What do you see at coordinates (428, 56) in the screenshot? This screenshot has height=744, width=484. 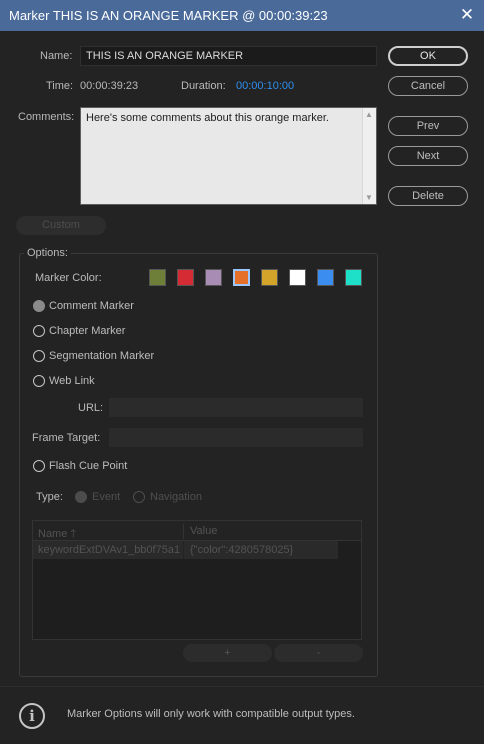 I see `ok-button: OK` at bounding box center [428, 56].